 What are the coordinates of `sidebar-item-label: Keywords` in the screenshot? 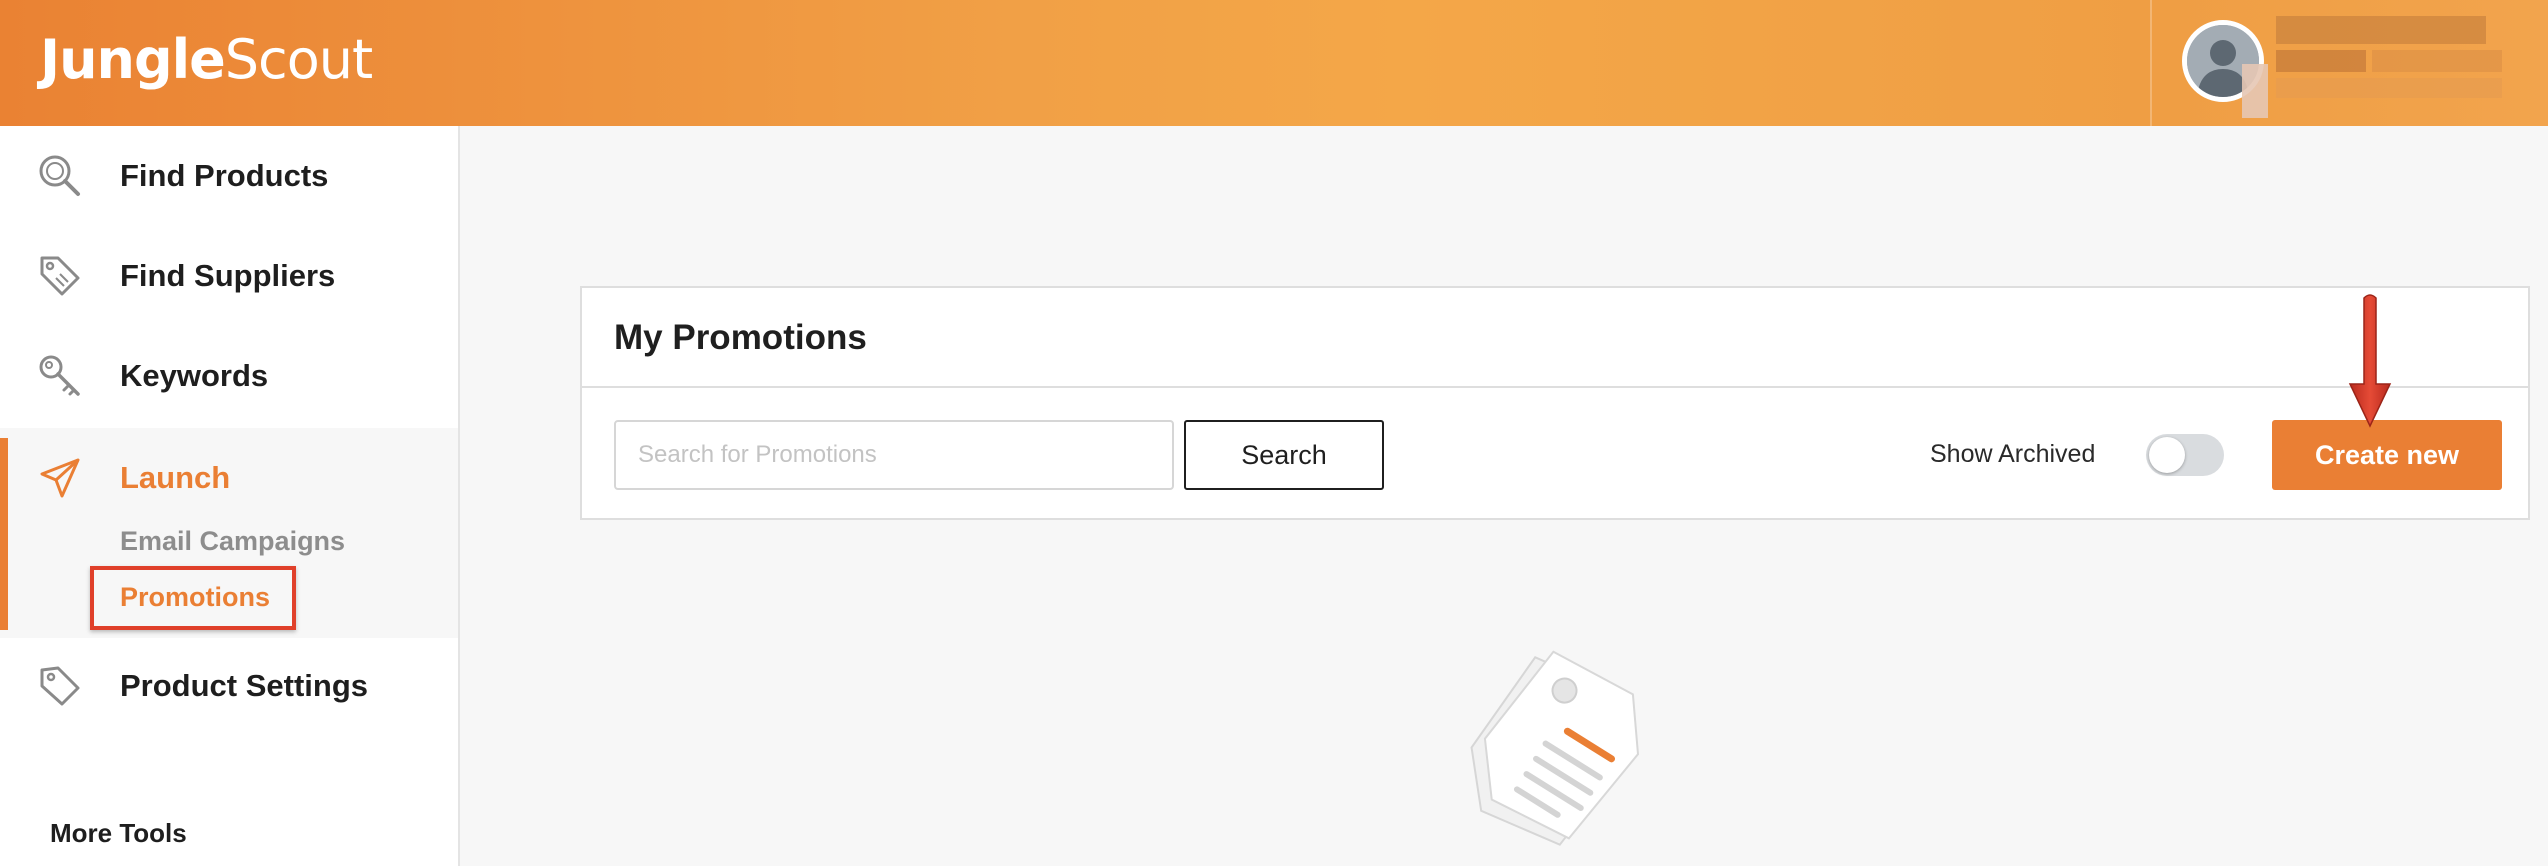 It's located at (194, 375).